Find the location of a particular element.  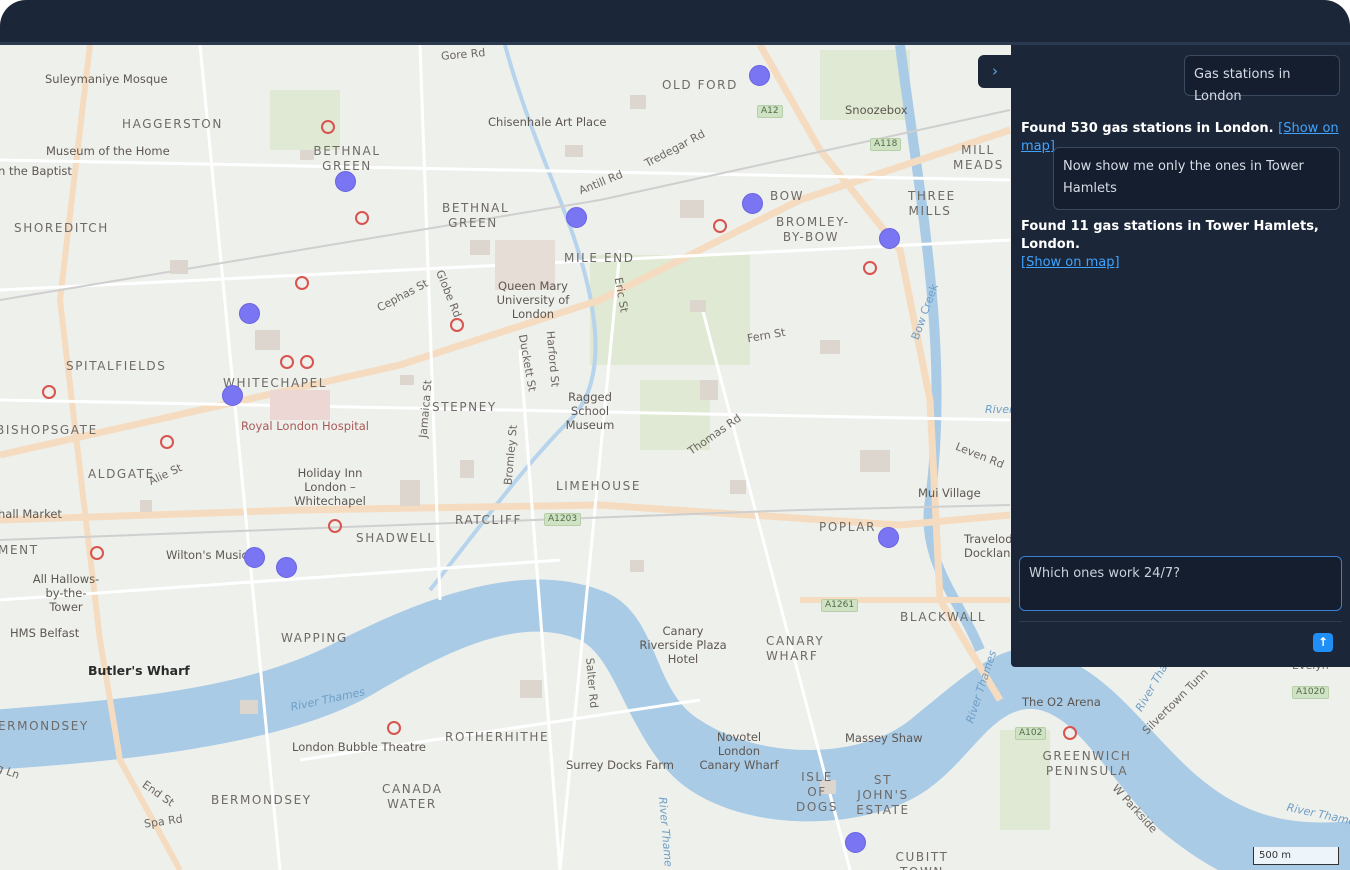

area-label: BLACKWALL is located at coordinates (943, 617).